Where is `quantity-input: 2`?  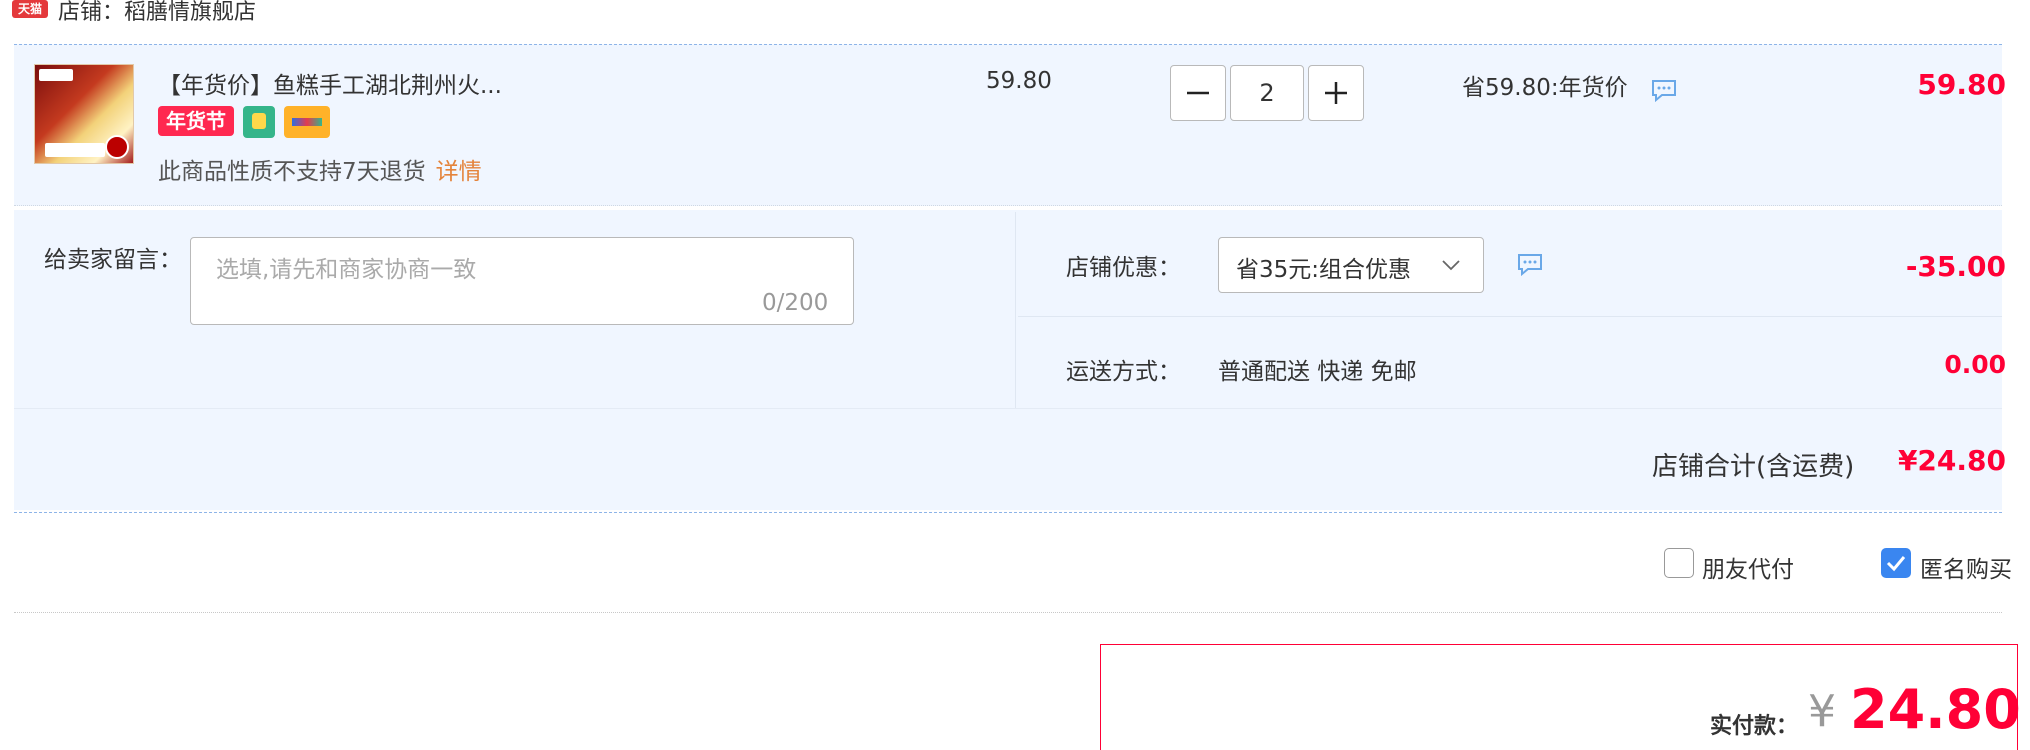 quantity-input: 2 is located at coordinates (1267, 93).